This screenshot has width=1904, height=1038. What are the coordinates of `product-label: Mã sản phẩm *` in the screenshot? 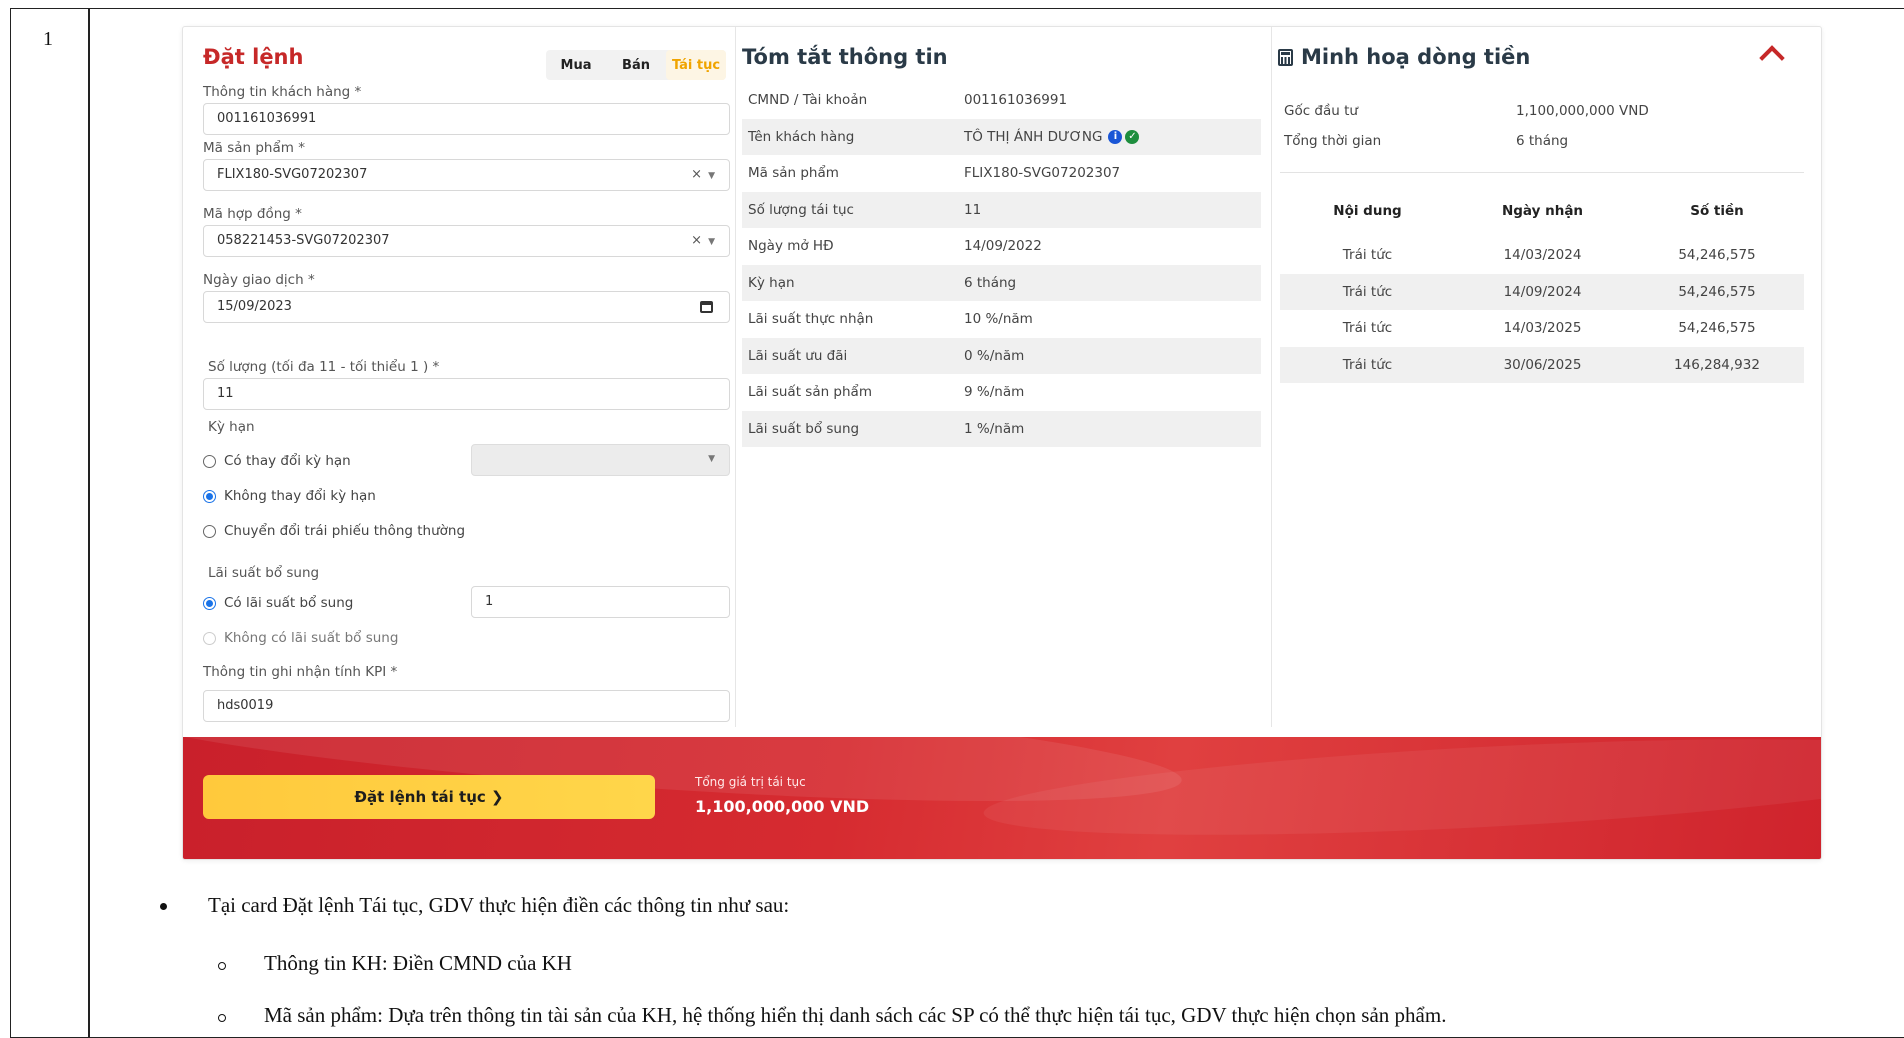 It's located at (254, 148).